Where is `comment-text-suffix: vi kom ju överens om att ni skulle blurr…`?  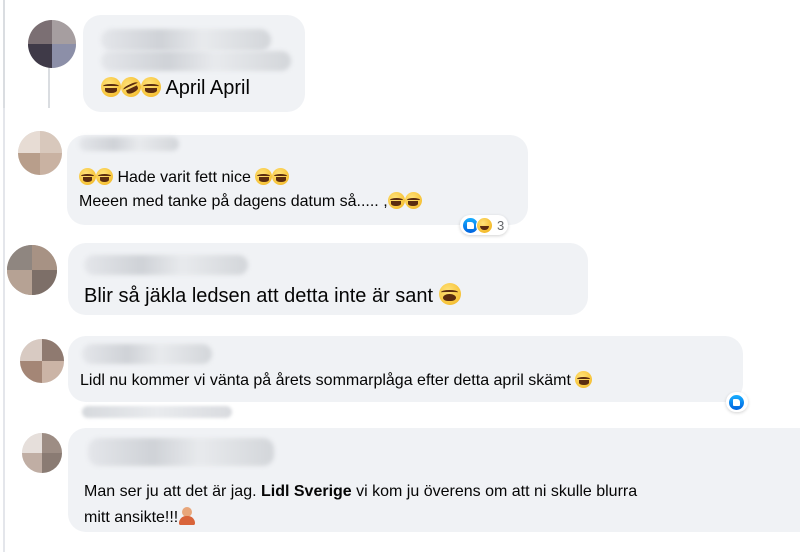
comment-text-suffix: vi kom ju överens om att ni skulle blurr… is located at coordinates (494, 491).